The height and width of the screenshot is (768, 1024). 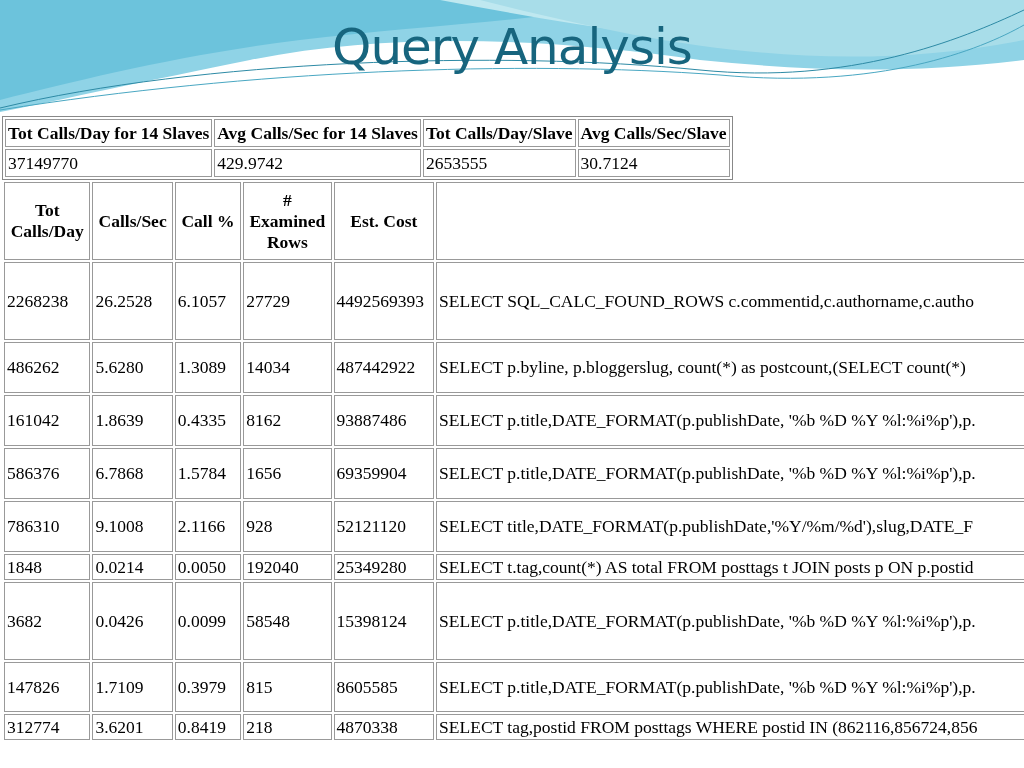 What do you see at coordinates (132, 420) in the screenshot?
I see `table-cell: 1.8639` at bounding box center [132, 420].